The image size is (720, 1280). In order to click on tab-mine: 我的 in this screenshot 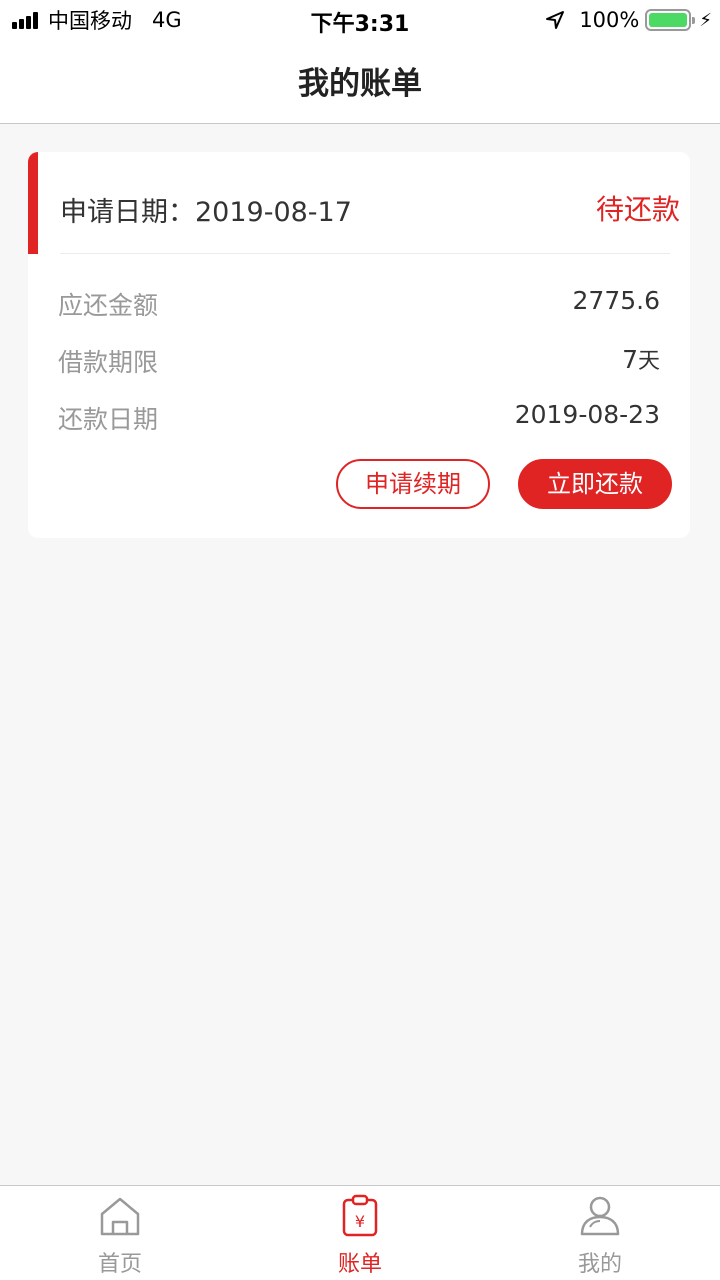, I will do `click(600, 1233)`.